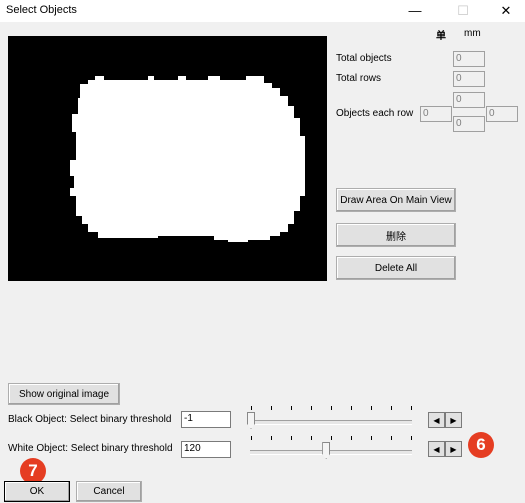  Describe the element at coordinates (375, 113) in the screenshot. I see `objects-each-row-label: Objects each row` at that location.